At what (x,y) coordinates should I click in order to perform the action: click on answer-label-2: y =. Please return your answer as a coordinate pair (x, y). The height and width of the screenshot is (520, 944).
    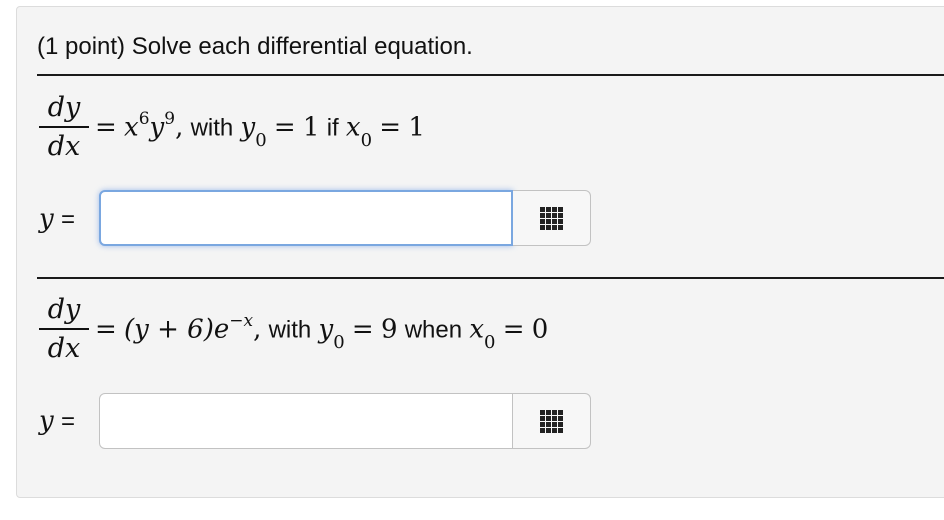
    Looking at the image, I should click on (57, 420).